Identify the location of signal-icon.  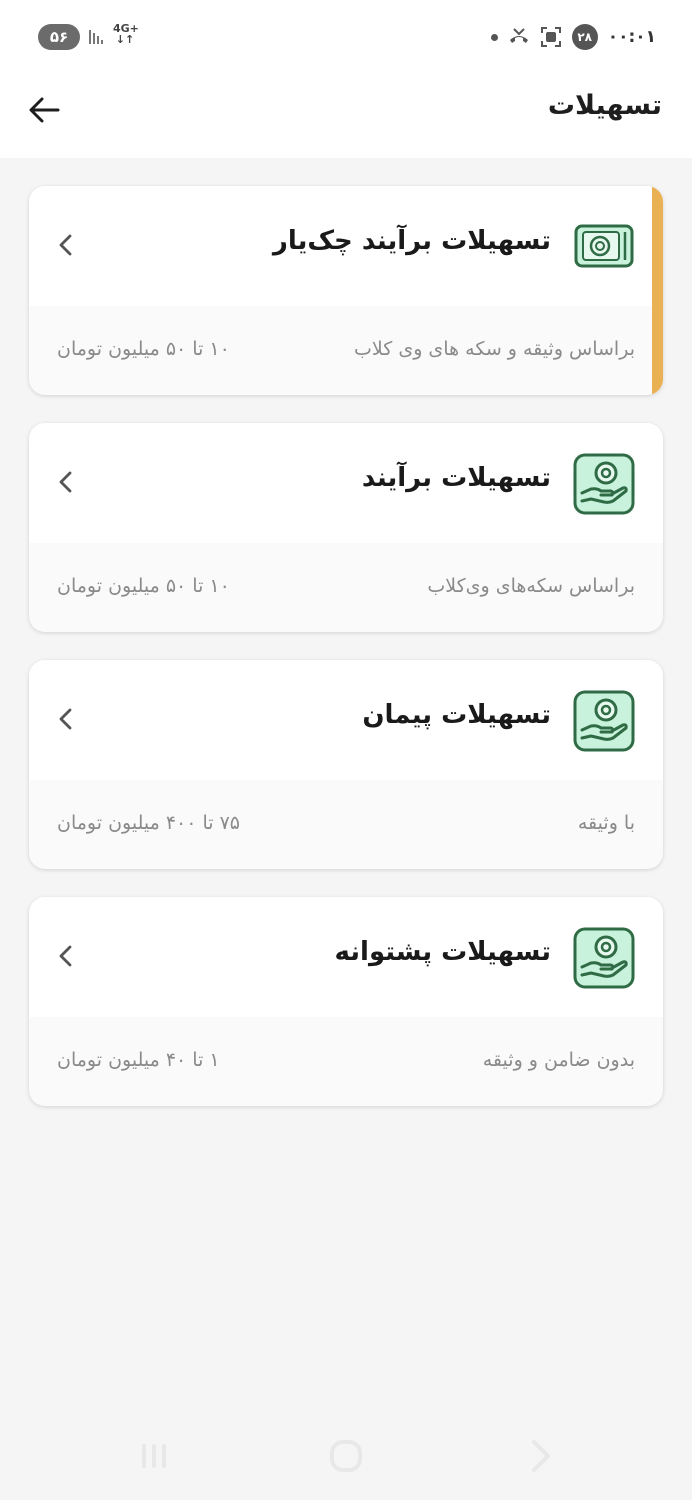
(96, 37).